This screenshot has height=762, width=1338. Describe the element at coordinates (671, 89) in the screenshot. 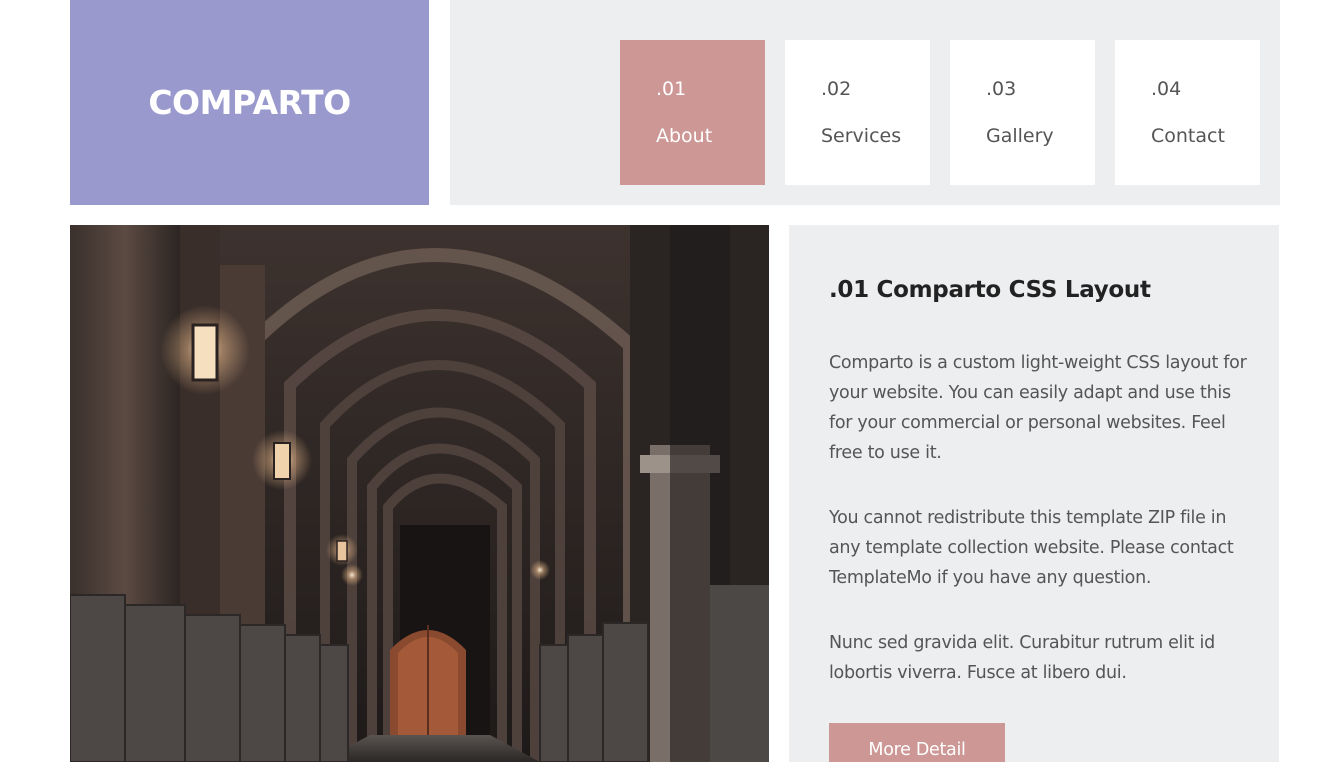

I see `nav-item-number: .01` at that location.